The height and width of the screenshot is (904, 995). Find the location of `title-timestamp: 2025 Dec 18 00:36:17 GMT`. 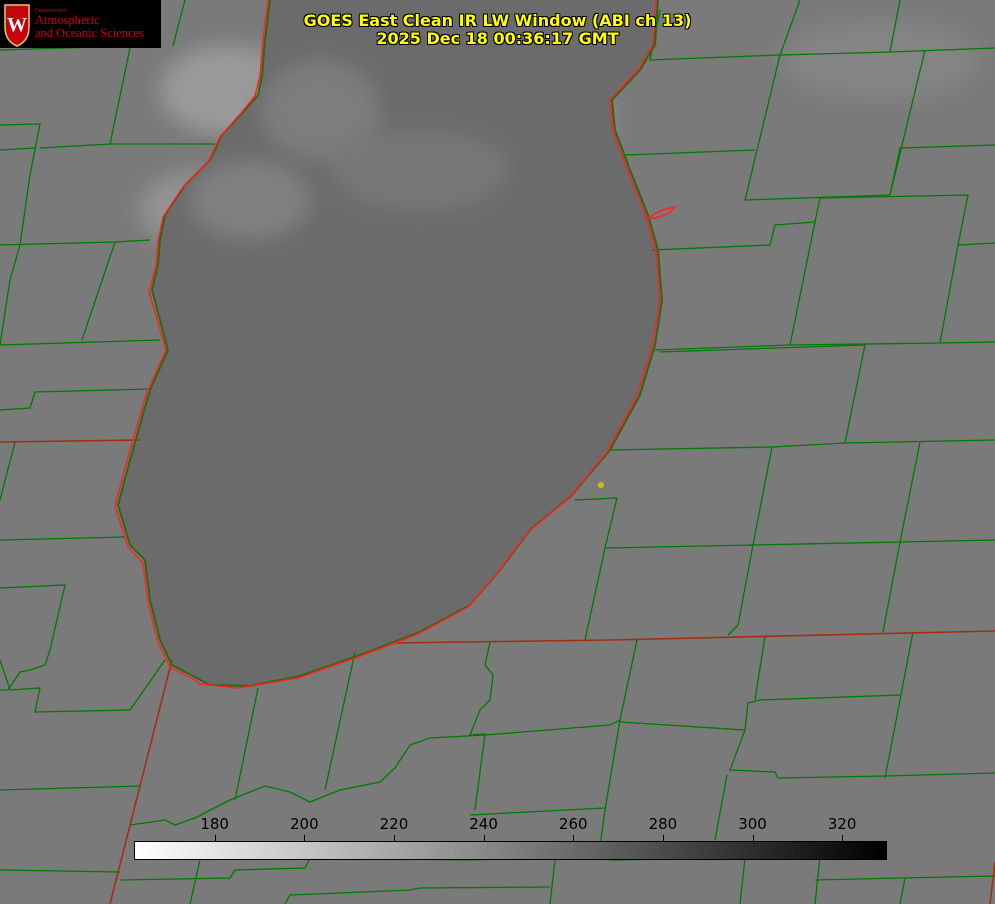

title-timestamp: 2025 Dec 18 00:36:17 GMT is located at coordinates (497, 38).